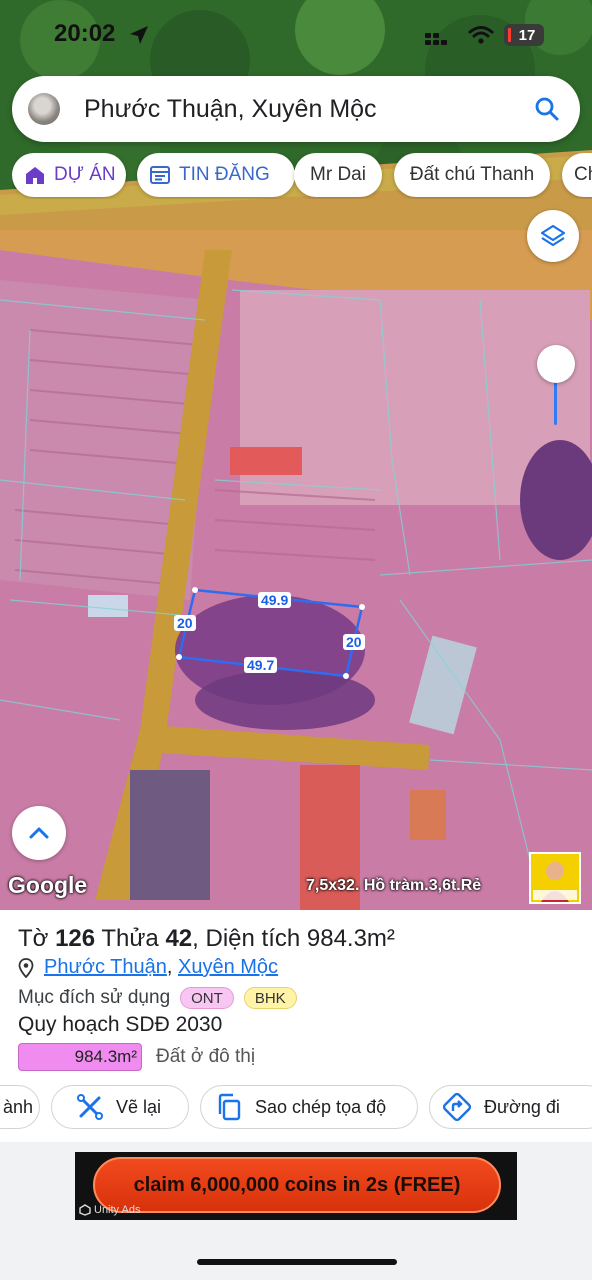 The image size is (592, 1280). Describe the element at coordinates (556, 385) in the screenshot. I see `overlay-opacity-slider` at that location.